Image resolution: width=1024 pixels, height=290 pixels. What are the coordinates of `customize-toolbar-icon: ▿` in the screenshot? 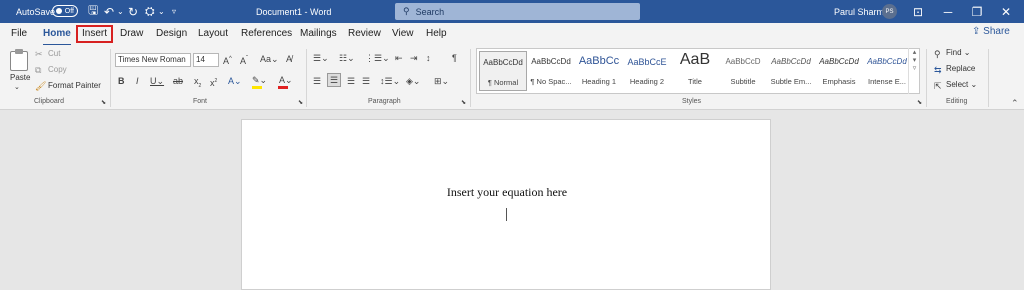 It's located at (174, 11).